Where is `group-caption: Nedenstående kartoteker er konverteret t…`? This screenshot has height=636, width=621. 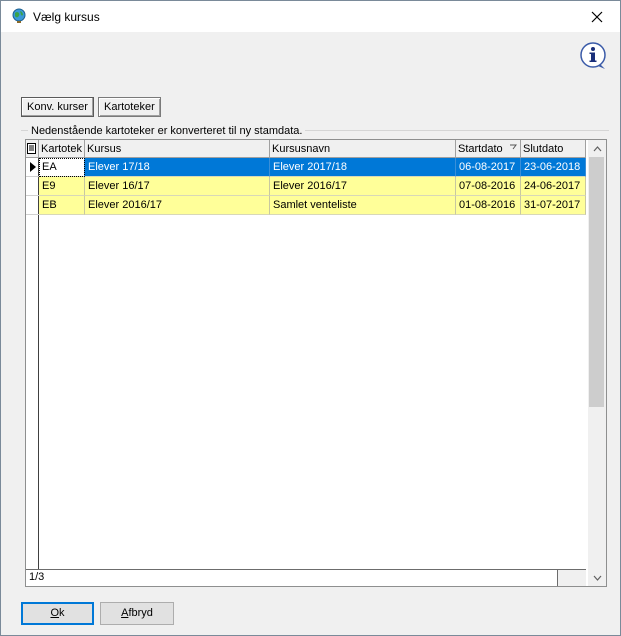 group-caption: Nedenstående kartoteker er konverteret t… is located at coordinates (167, 131).